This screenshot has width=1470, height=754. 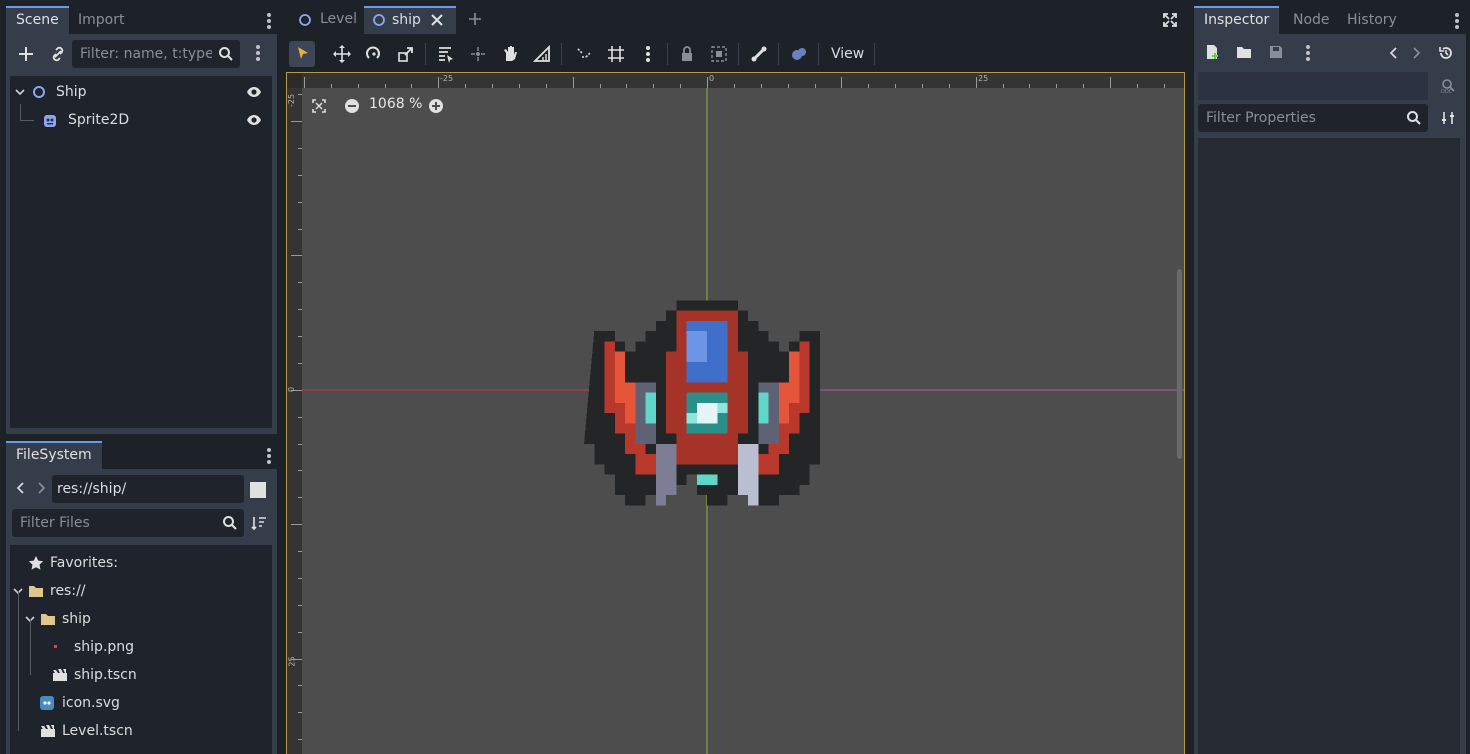 What do you see at coordinates (36, 563) in the screenshot?
I see `star-icon` at bounding box center [36, 563].